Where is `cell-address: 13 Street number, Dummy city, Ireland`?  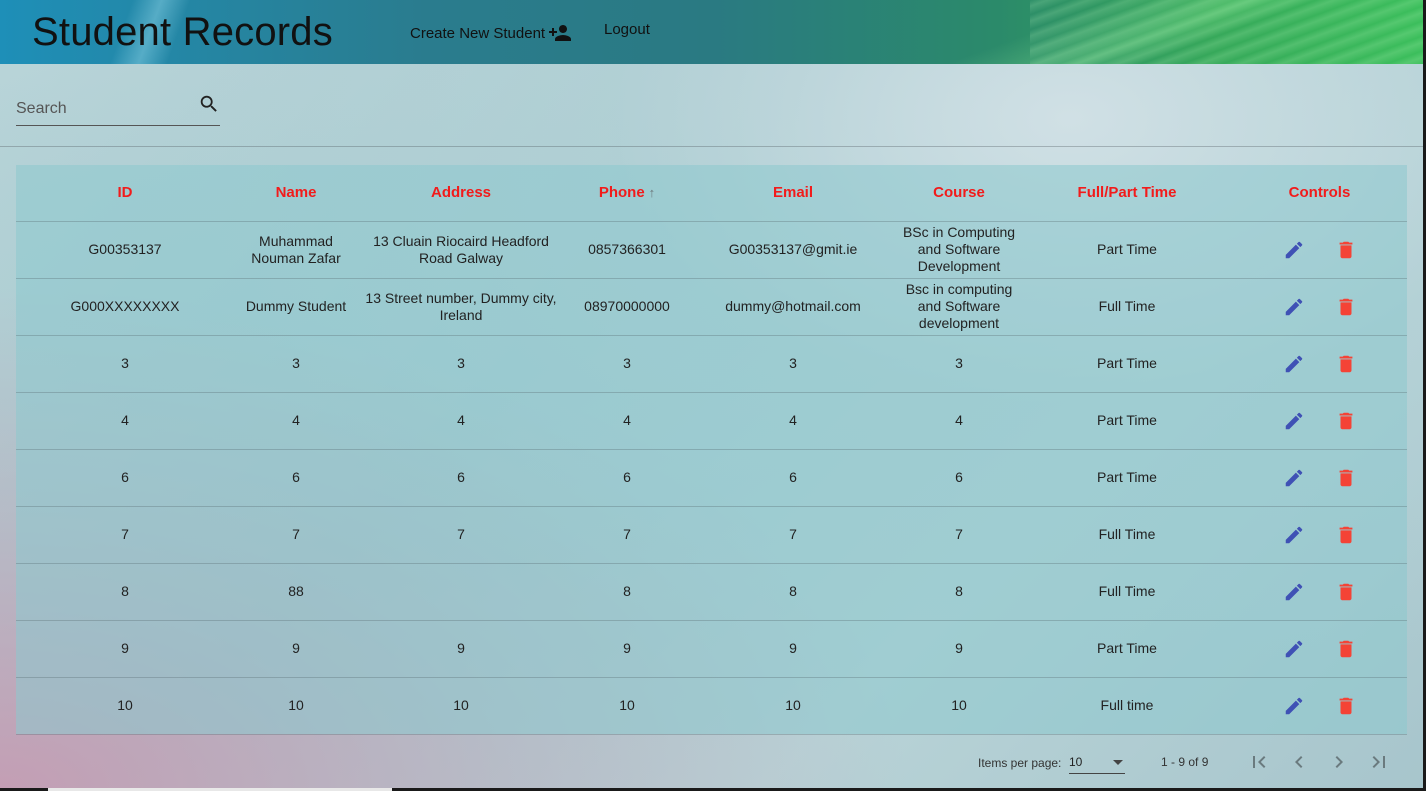 cell-address: 13 Street number, Dummy city, Ireland is located at coordinates (461, 307).